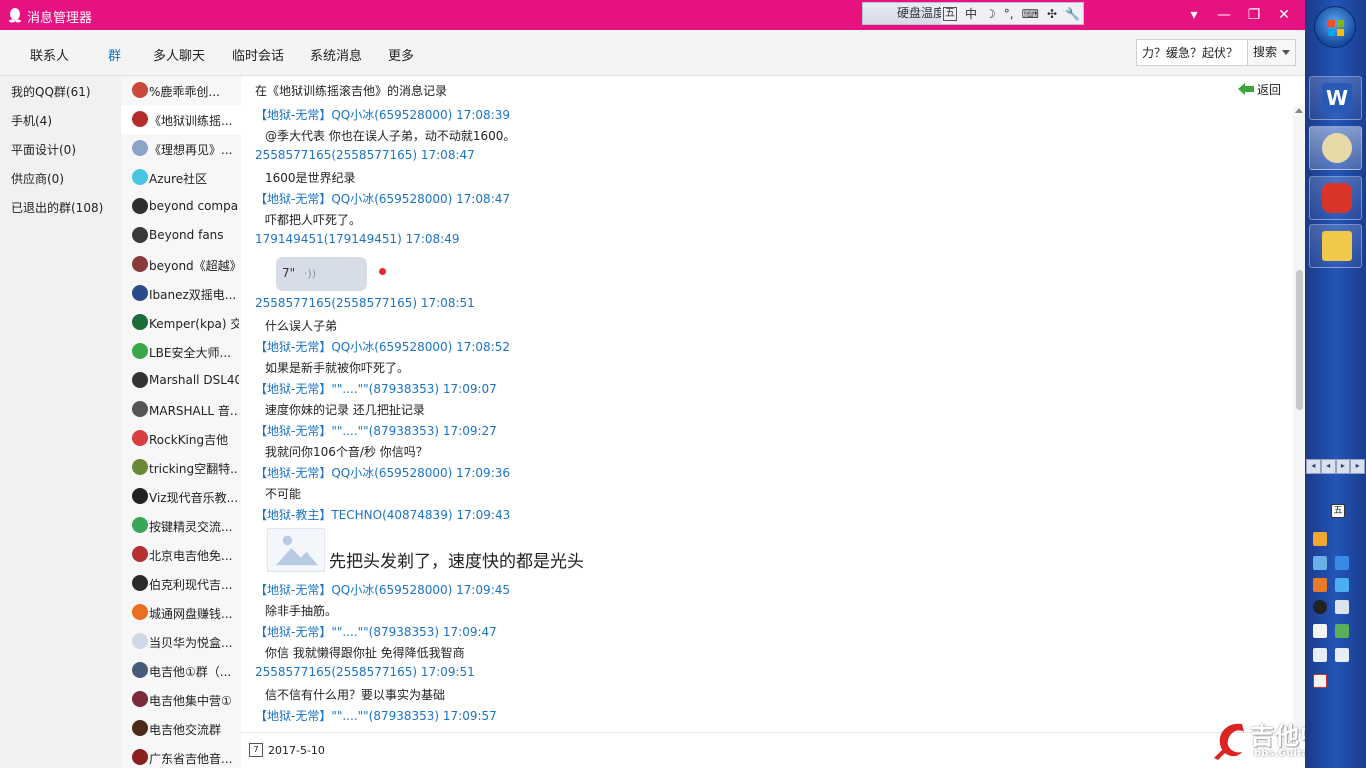  Describe the element at coordinates (1254, 15) in the screenshot. I see `restore-button: ❐` at that location.